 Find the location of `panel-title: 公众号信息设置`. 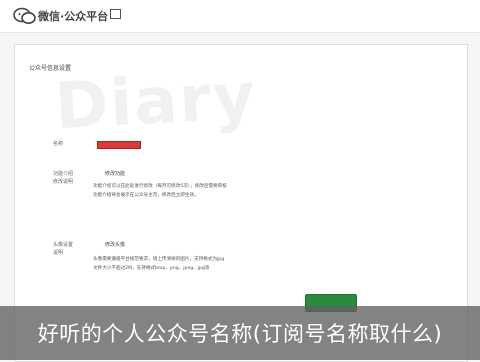

panel-title: 公众号信息设置 is located at coordinates (50, 68).